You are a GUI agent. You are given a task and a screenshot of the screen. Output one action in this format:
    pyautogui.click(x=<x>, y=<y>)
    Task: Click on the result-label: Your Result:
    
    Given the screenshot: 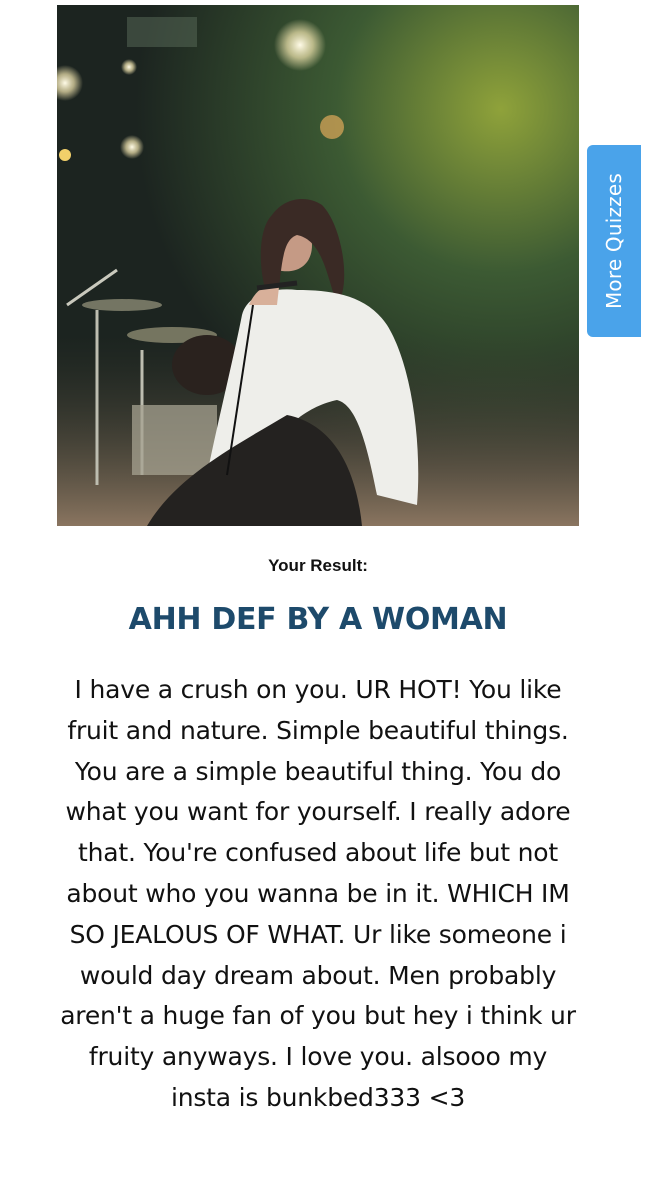 What is the action you would take?
    pyautogui.click(x=318, y=565)
    